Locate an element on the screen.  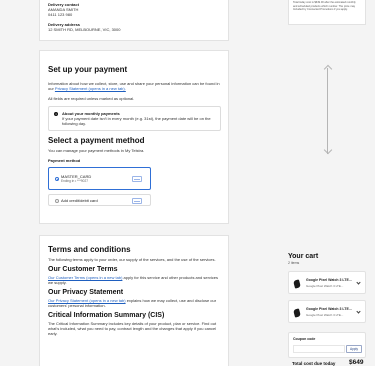
delivery-contact-phone: 0411 123 980 is located at coordinates (60, 14).